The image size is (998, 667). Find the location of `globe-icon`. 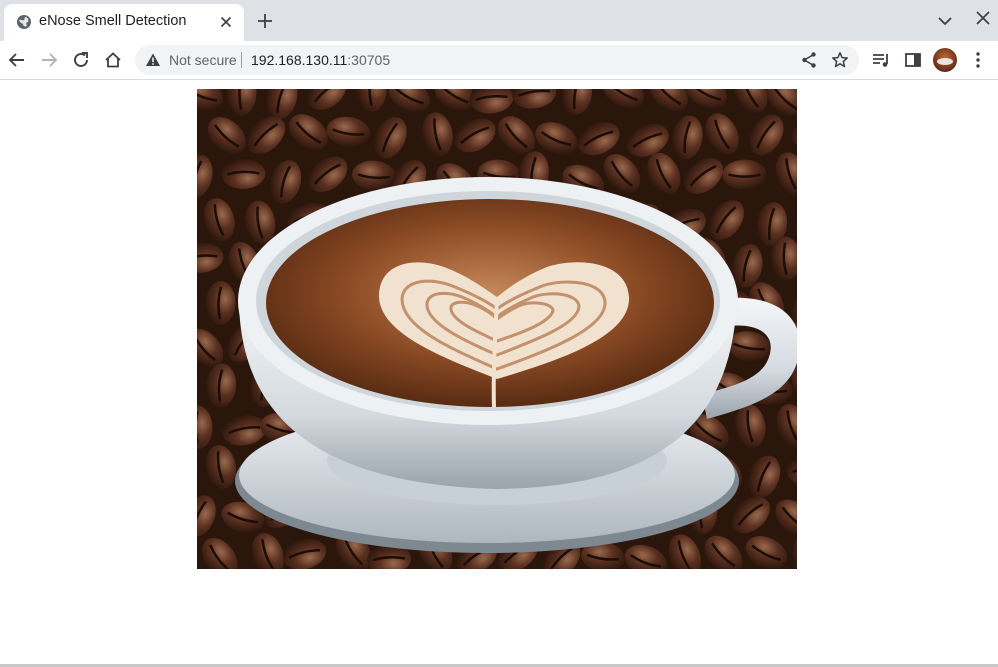

globe-icon is located at coordinates (24, 22).